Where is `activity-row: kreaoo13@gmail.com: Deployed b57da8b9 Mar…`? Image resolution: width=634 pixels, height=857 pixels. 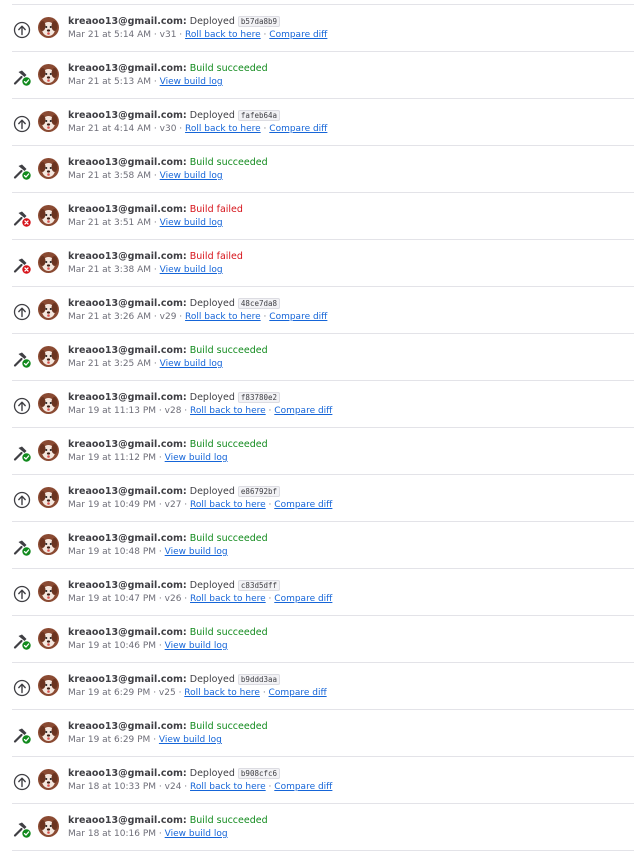 activity-row: kreaoo13@gmail.com: Deployed b57da8b9 Mar… is located at coordinates (323, 28).